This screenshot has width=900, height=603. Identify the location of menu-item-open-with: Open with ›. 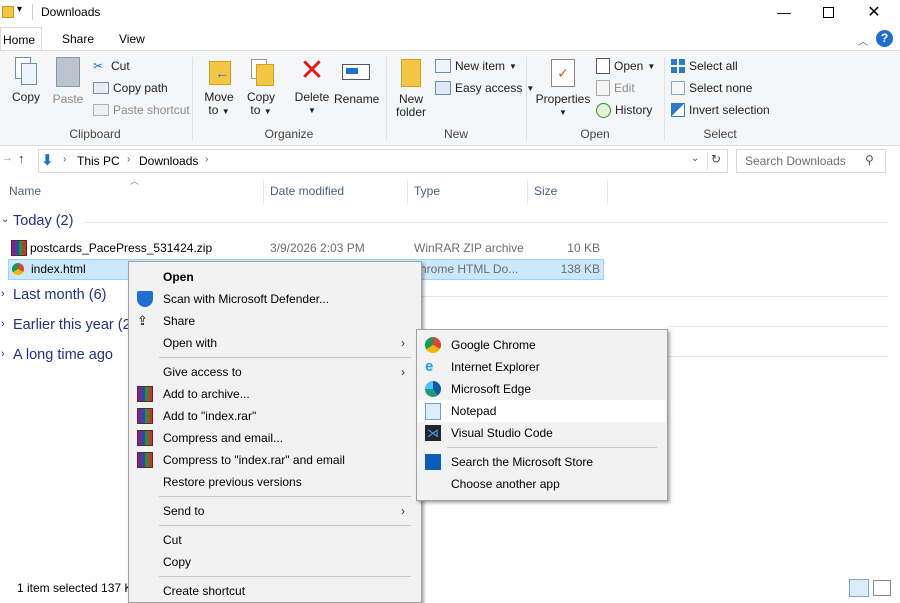
(275, 343).